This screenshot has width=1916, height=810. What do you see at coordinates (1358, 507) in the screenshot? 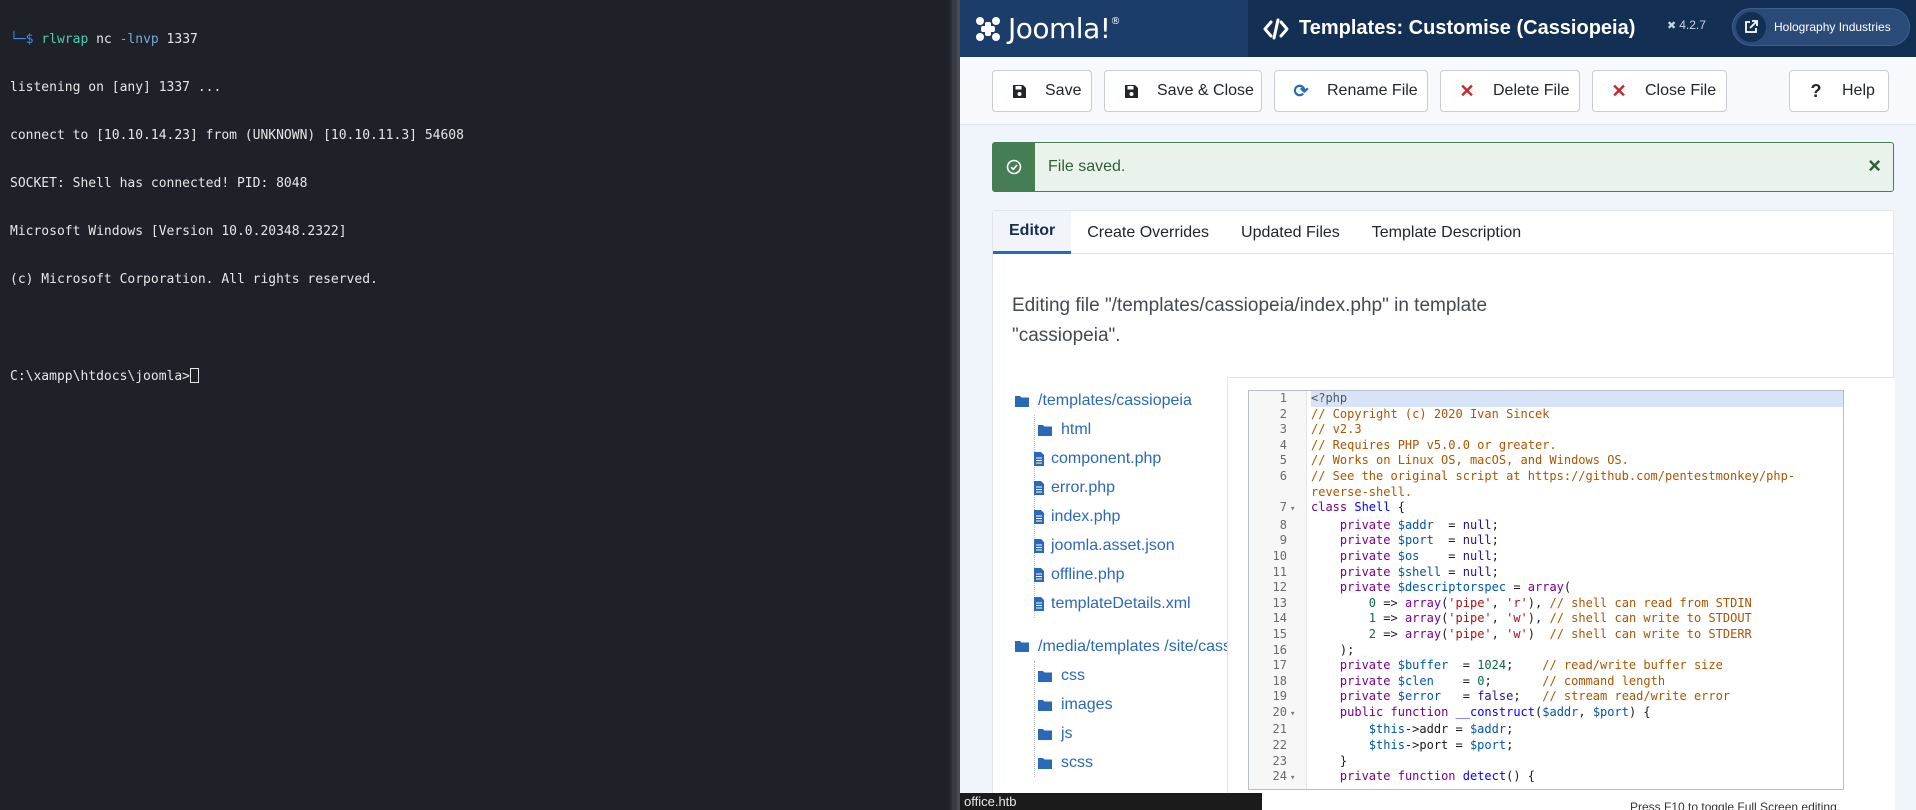
I see `code-text: class Shell {` at bounding box center [1358, 507].